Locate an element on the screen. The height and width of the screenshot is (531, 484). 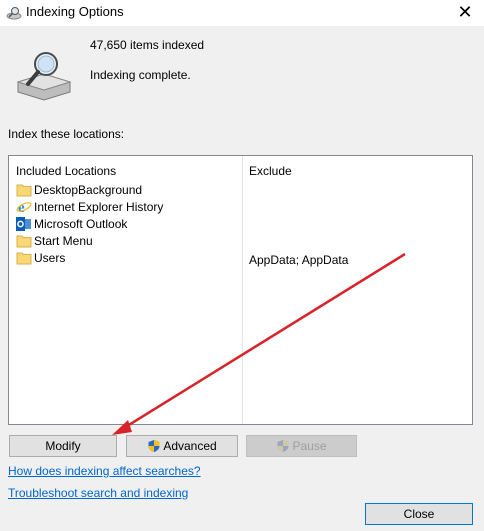
close-icon: ✕ is located at coordinates (465, 13).